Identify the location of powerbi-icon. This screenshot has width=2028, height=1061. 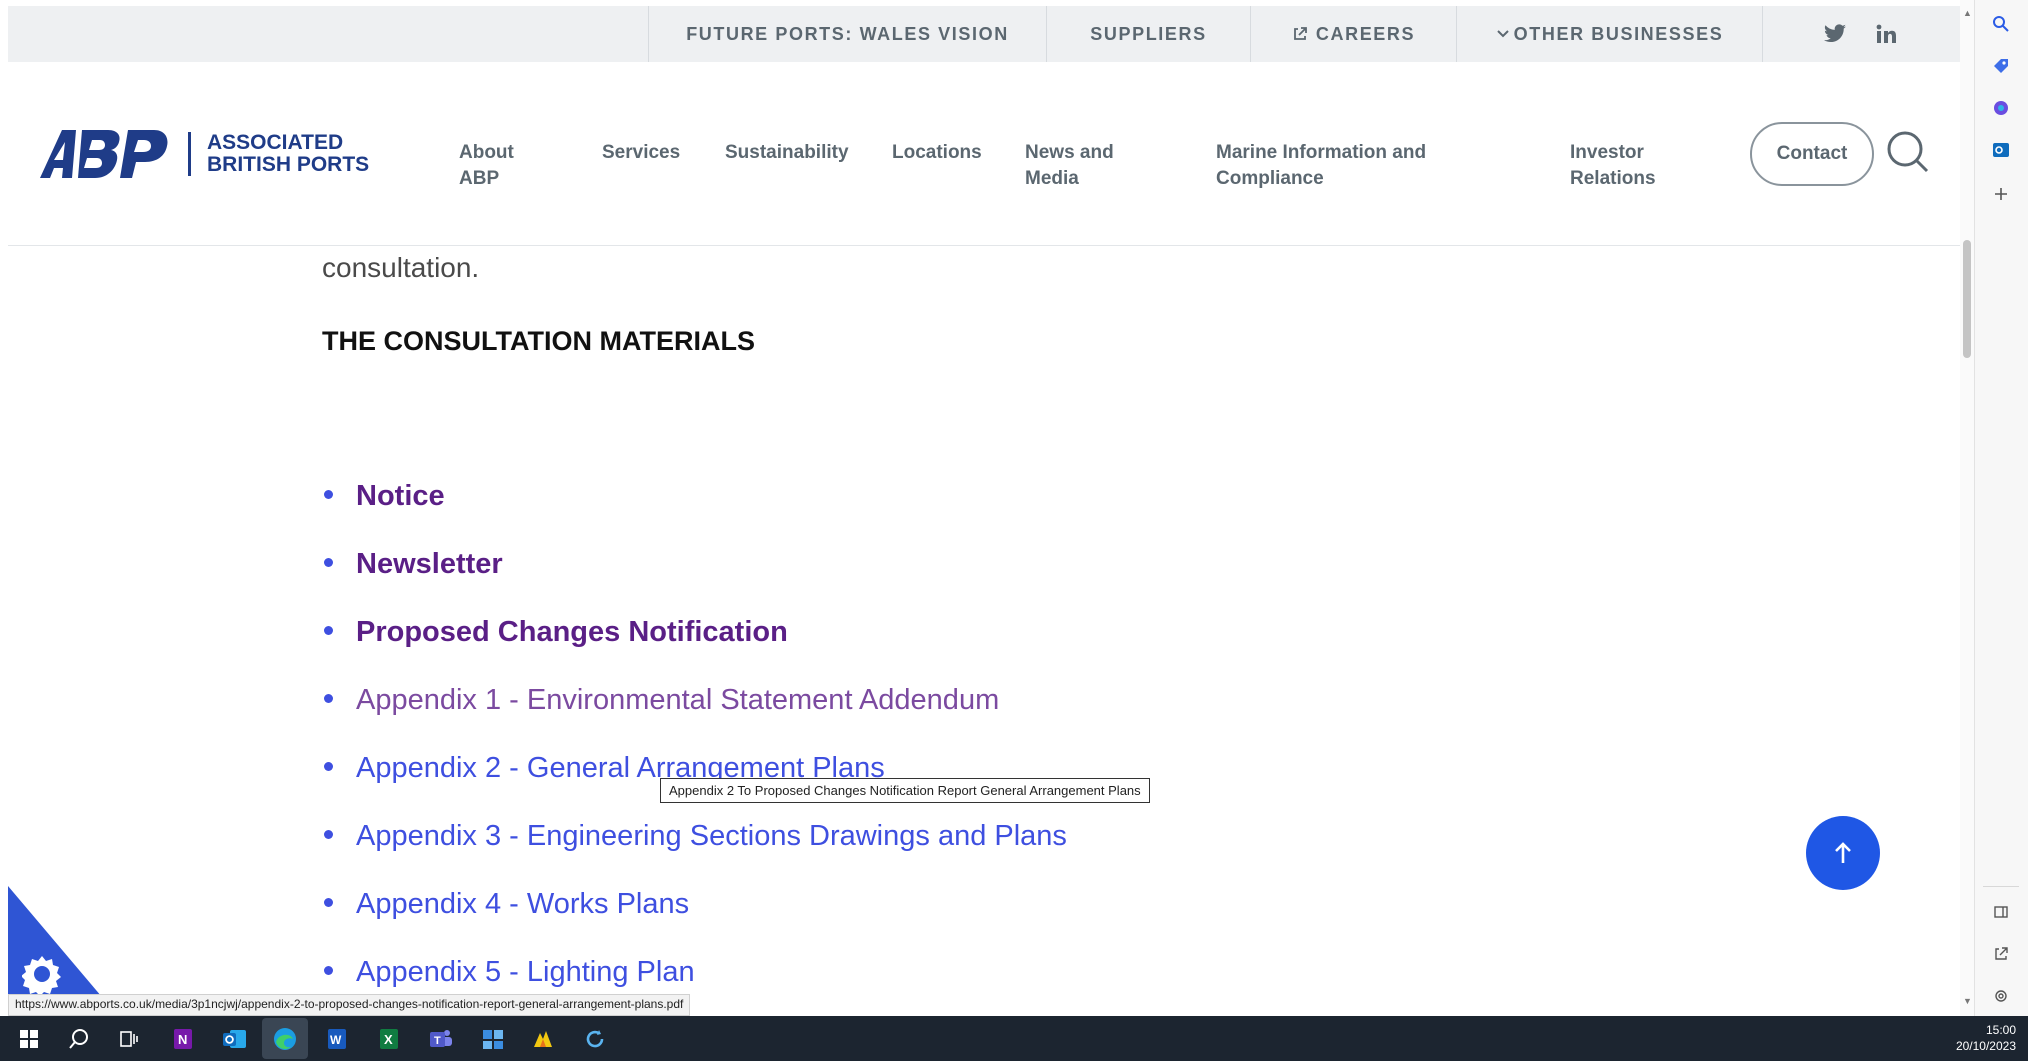
(543, 1039).